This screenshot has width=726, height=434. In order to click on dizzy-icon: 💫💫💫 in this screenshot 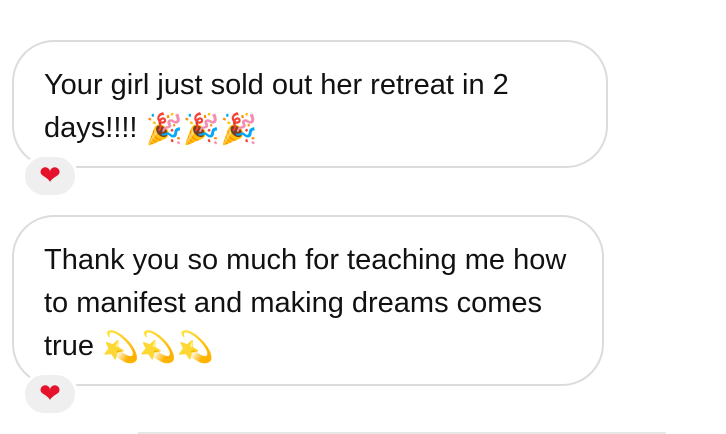, I will do `click(158, 347)`.